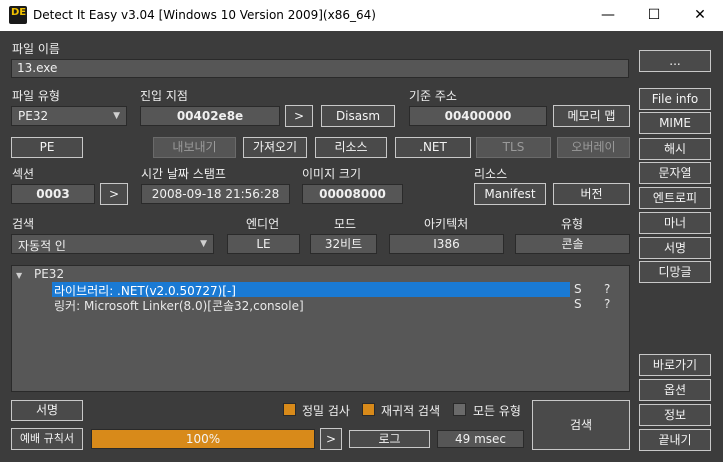 This screenshot has height=462, width=723. What do you see at coordinates (112, 244) in the screenshot?
I see `scan-mode-select: 자동적 인 ▼` at bounding box center [112, 244].